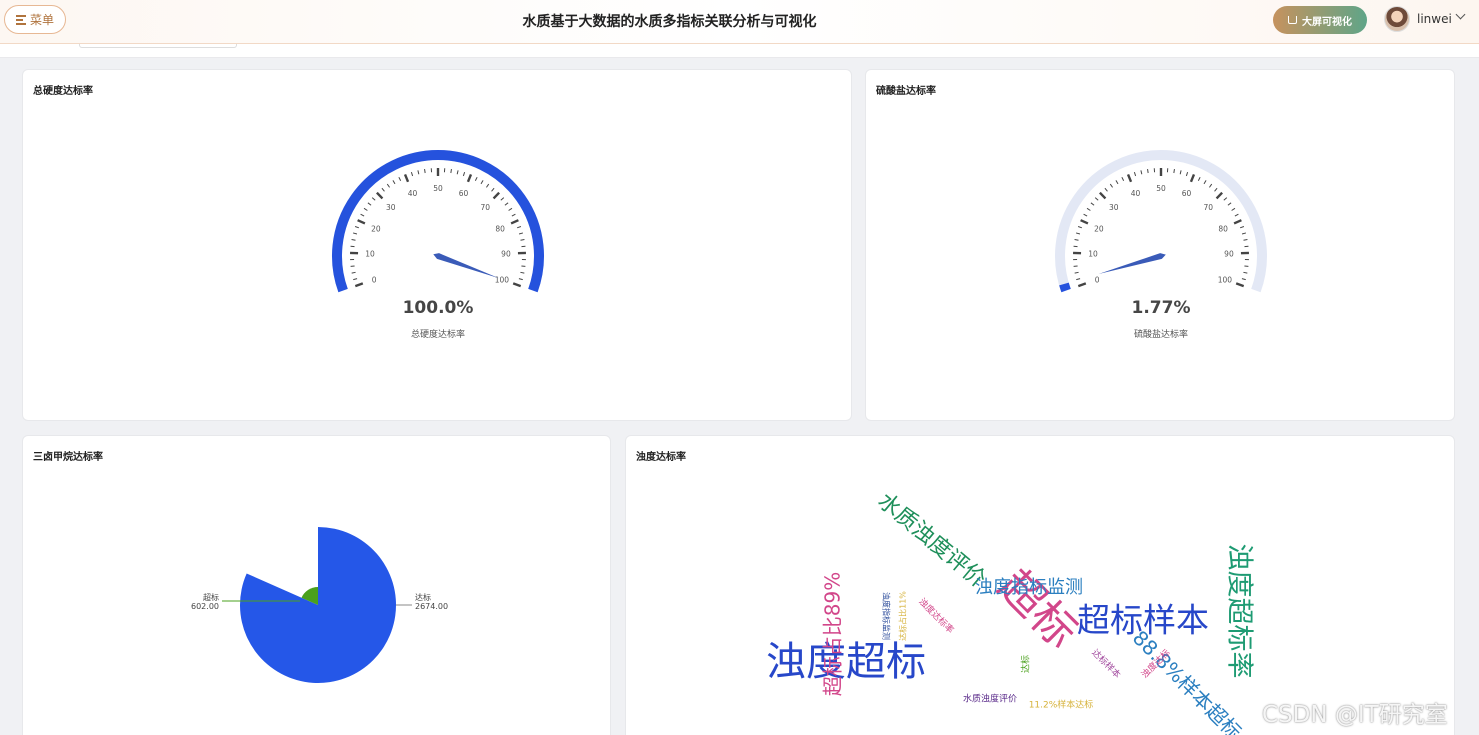  What do you see at coordinates (431, 606) in the screenshot?
I see `pie-slice-value: 2674.00` at bounding box center [431, 606].